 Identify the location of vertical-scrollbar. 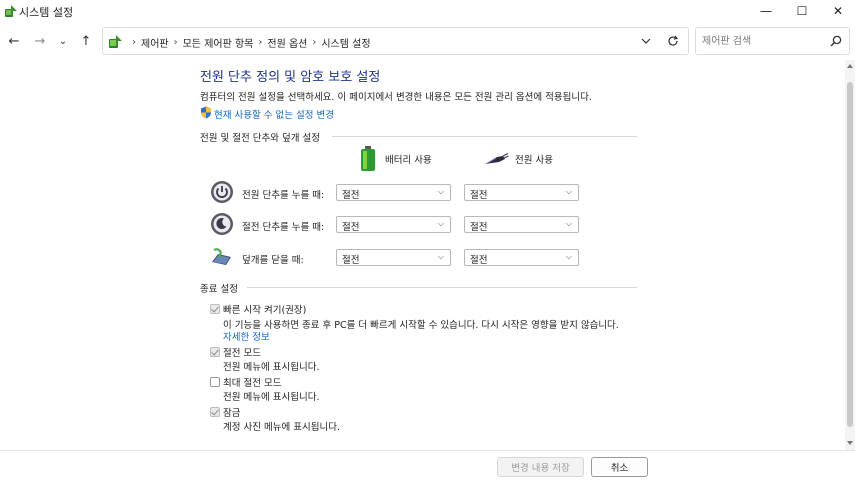
(850, 255).